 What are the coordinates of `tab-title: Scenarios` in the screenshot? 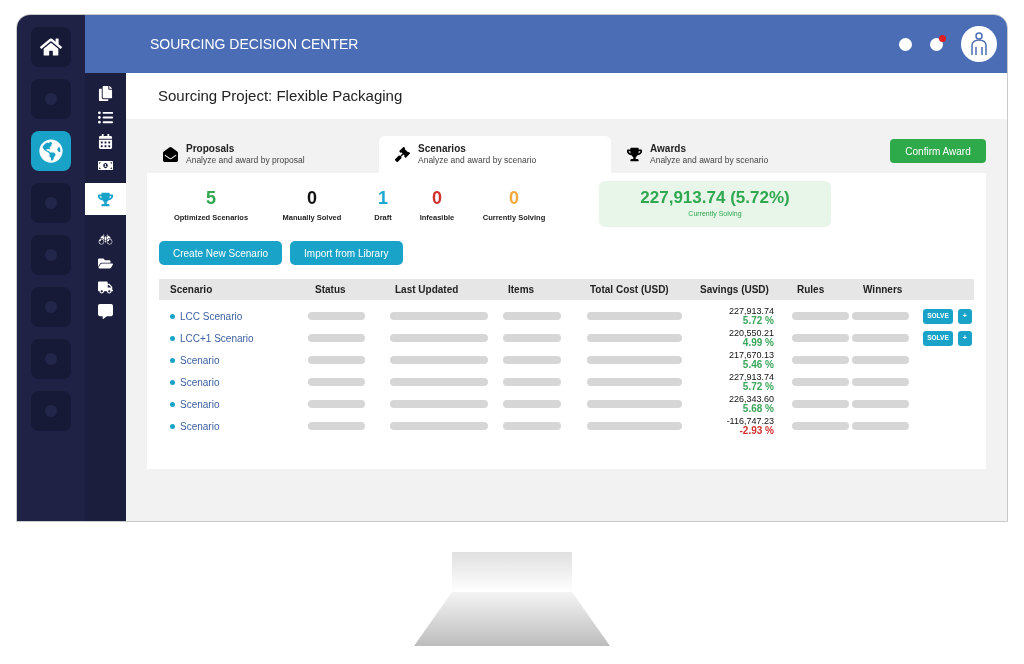 It's located at (442, 149).